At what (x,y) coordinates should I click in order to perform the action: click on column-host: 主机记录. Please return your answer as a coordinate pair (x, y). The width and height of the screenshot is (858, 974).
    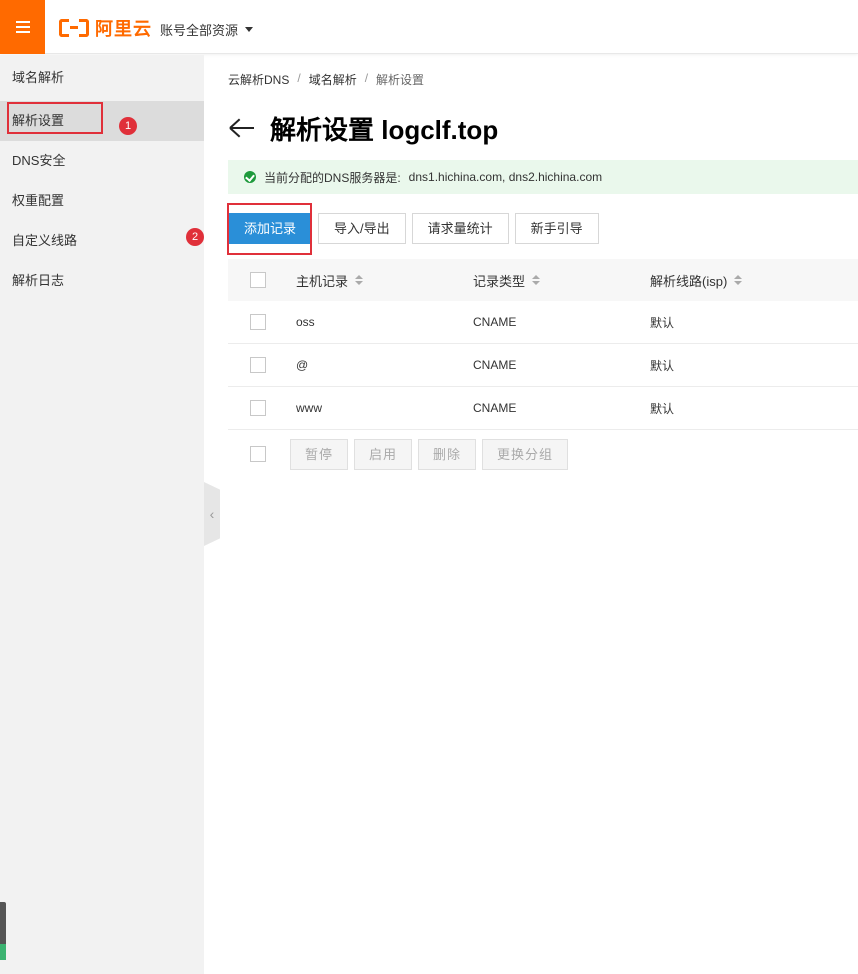
    Looking at the image, I should click on (330, 280).